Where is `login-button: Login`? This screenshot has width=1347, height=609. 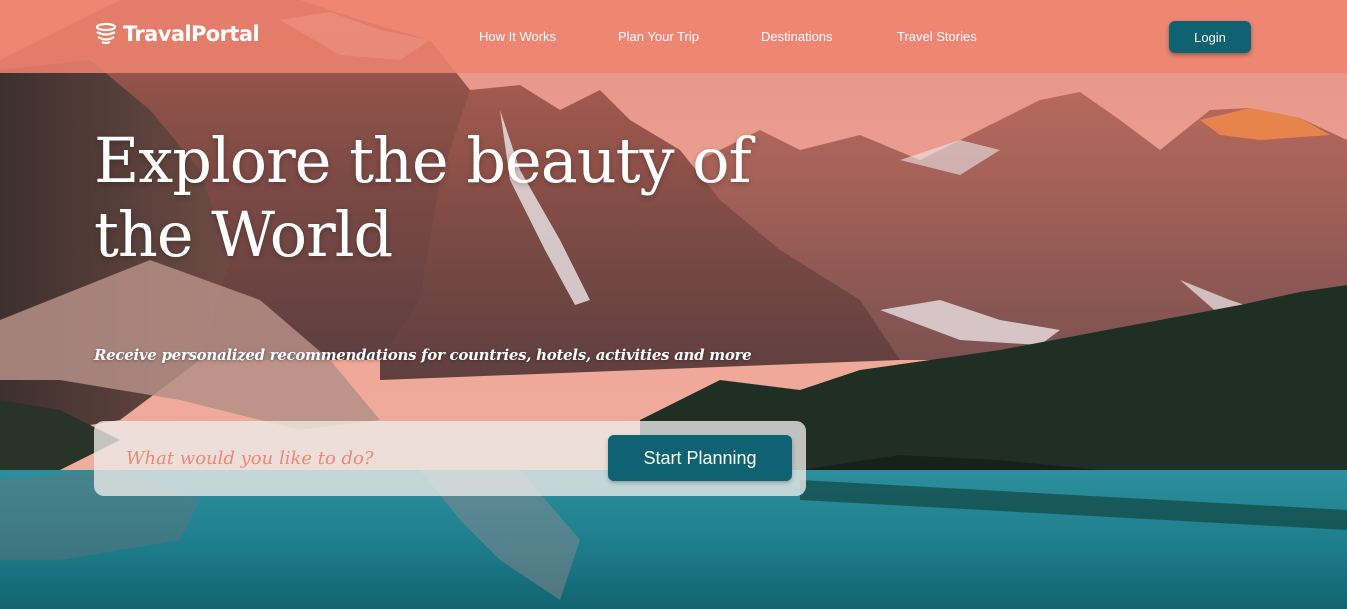 login-button: Login is located at coordinates (1210, 37).